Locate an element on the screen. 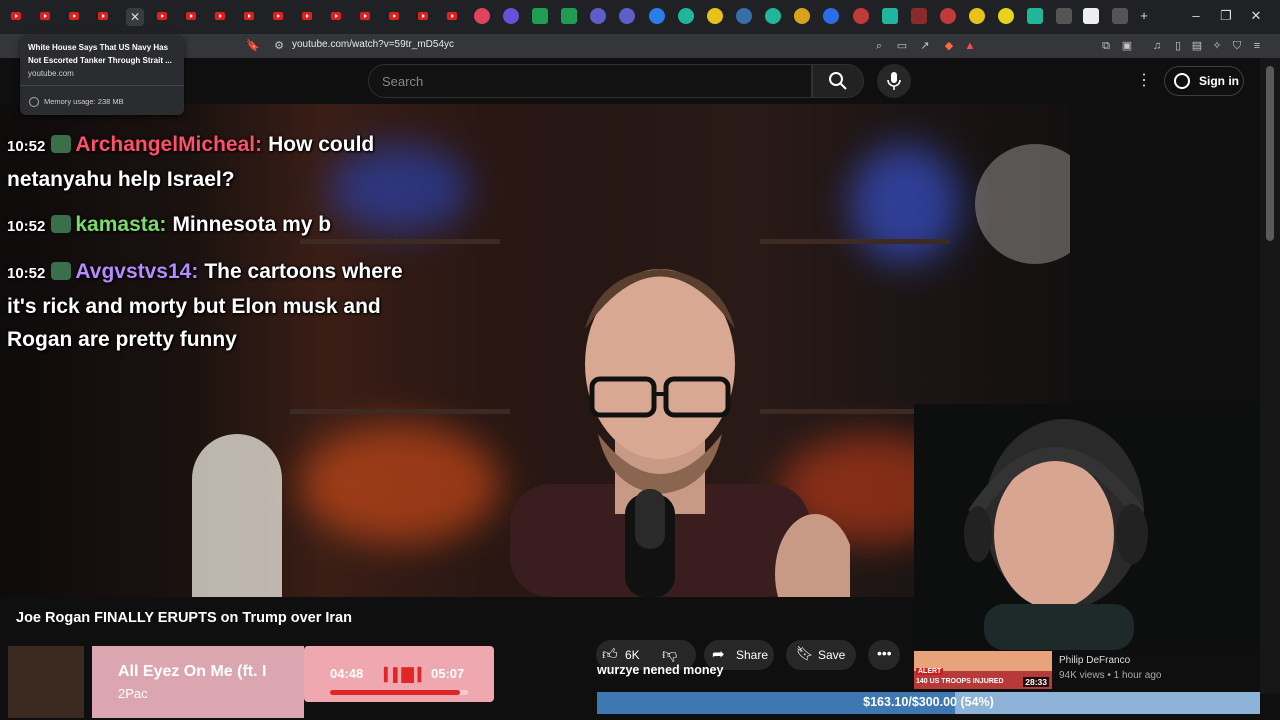  scrollbar-thumb is located at coordinates (1270, 153).